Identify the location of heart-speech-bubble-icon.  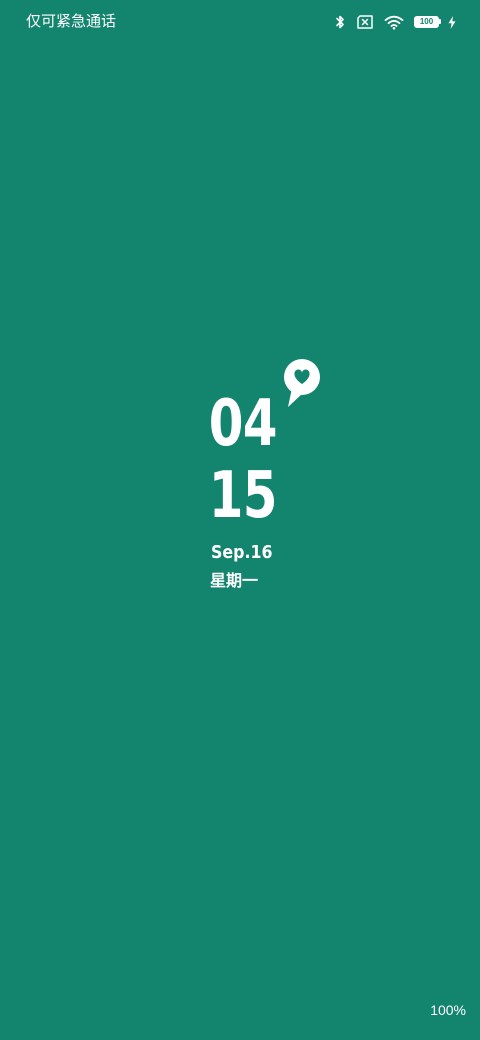
(302, 381).